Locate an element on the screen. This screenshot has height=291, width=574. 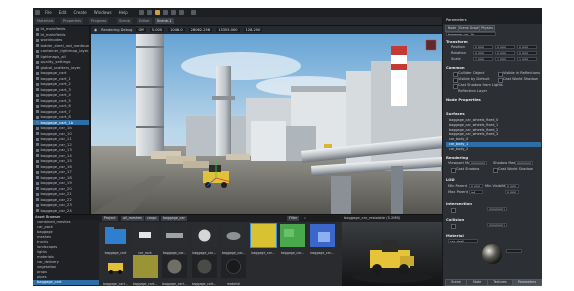
coord-field-b: 28062.256 is located at coordinates (200, 30).